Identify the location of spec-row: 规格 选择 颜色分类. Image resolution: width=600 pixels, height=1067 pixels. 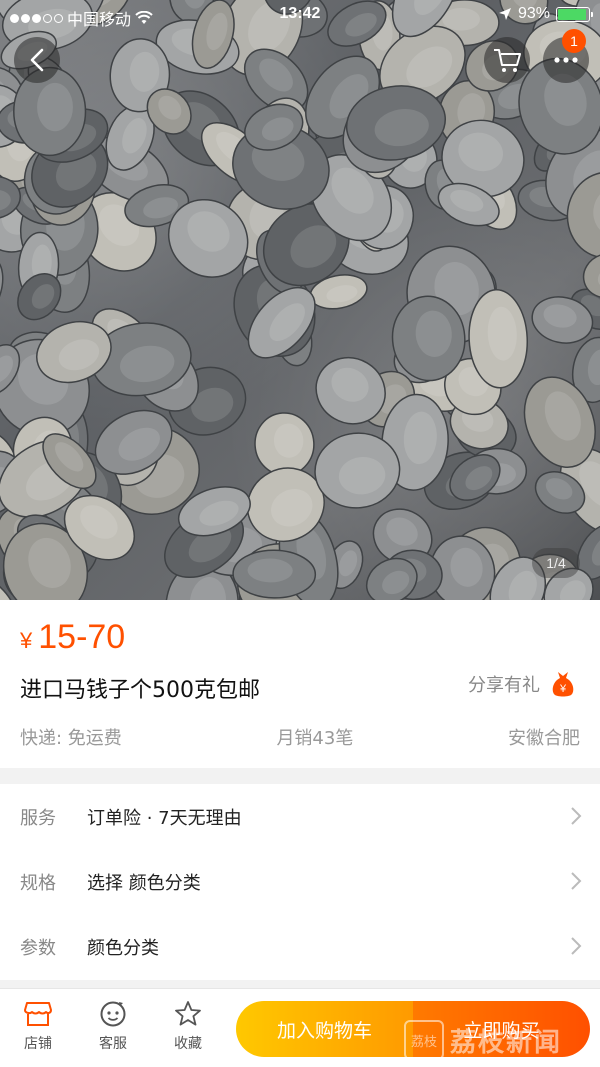
(300, 881).